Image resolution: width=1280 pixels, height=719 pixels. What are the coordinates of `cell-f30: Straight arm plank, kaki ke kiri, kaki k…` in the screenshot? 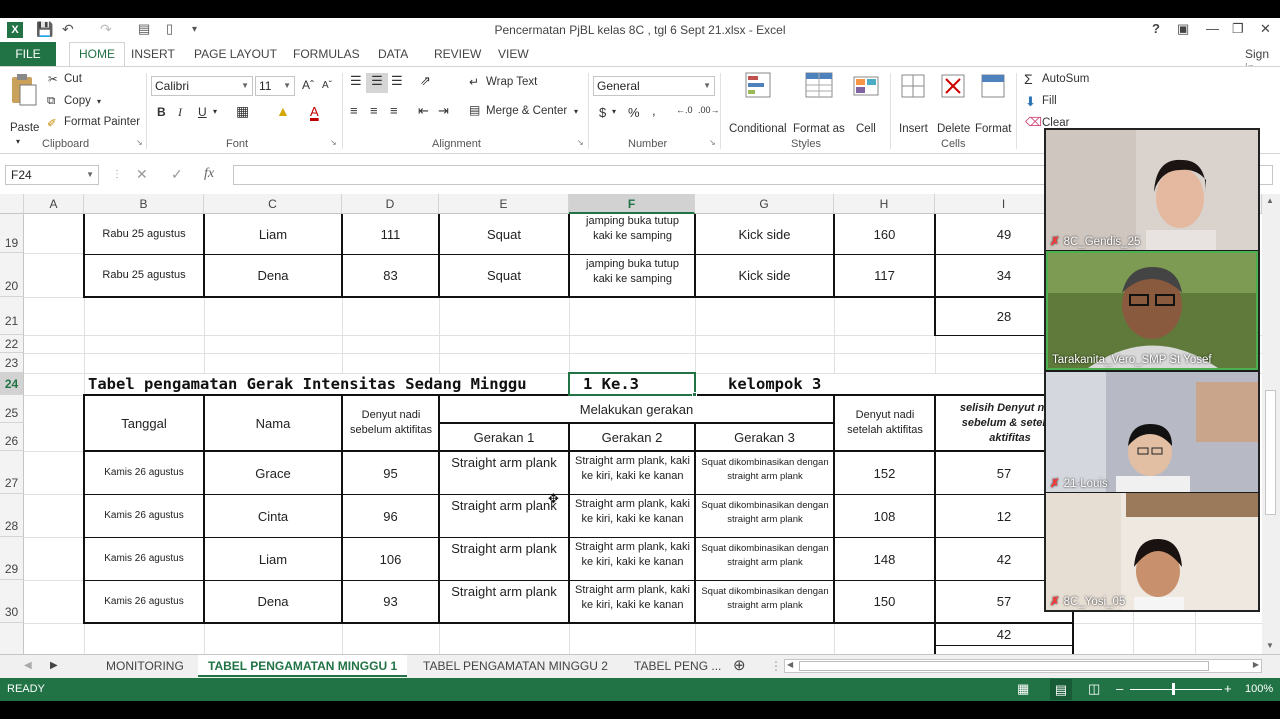 It's located at (632, 602).